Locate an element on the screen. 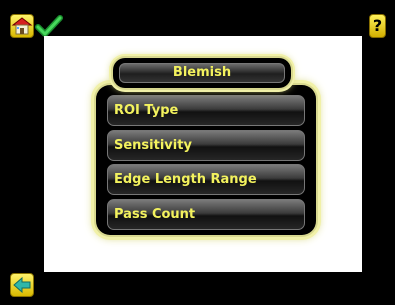 This screenshot has height=305, width=395. back-arrow-icon is located at coordinates (22, 285).